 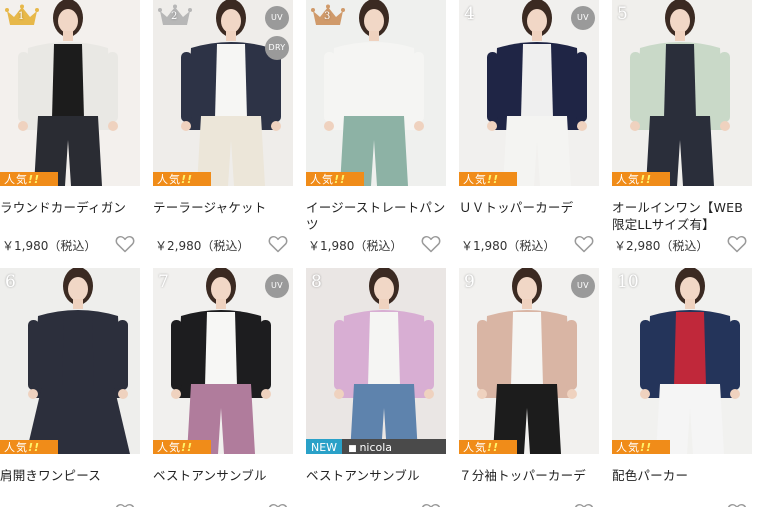 I want to click on book-icon: ■, so click(x=354, y=449).